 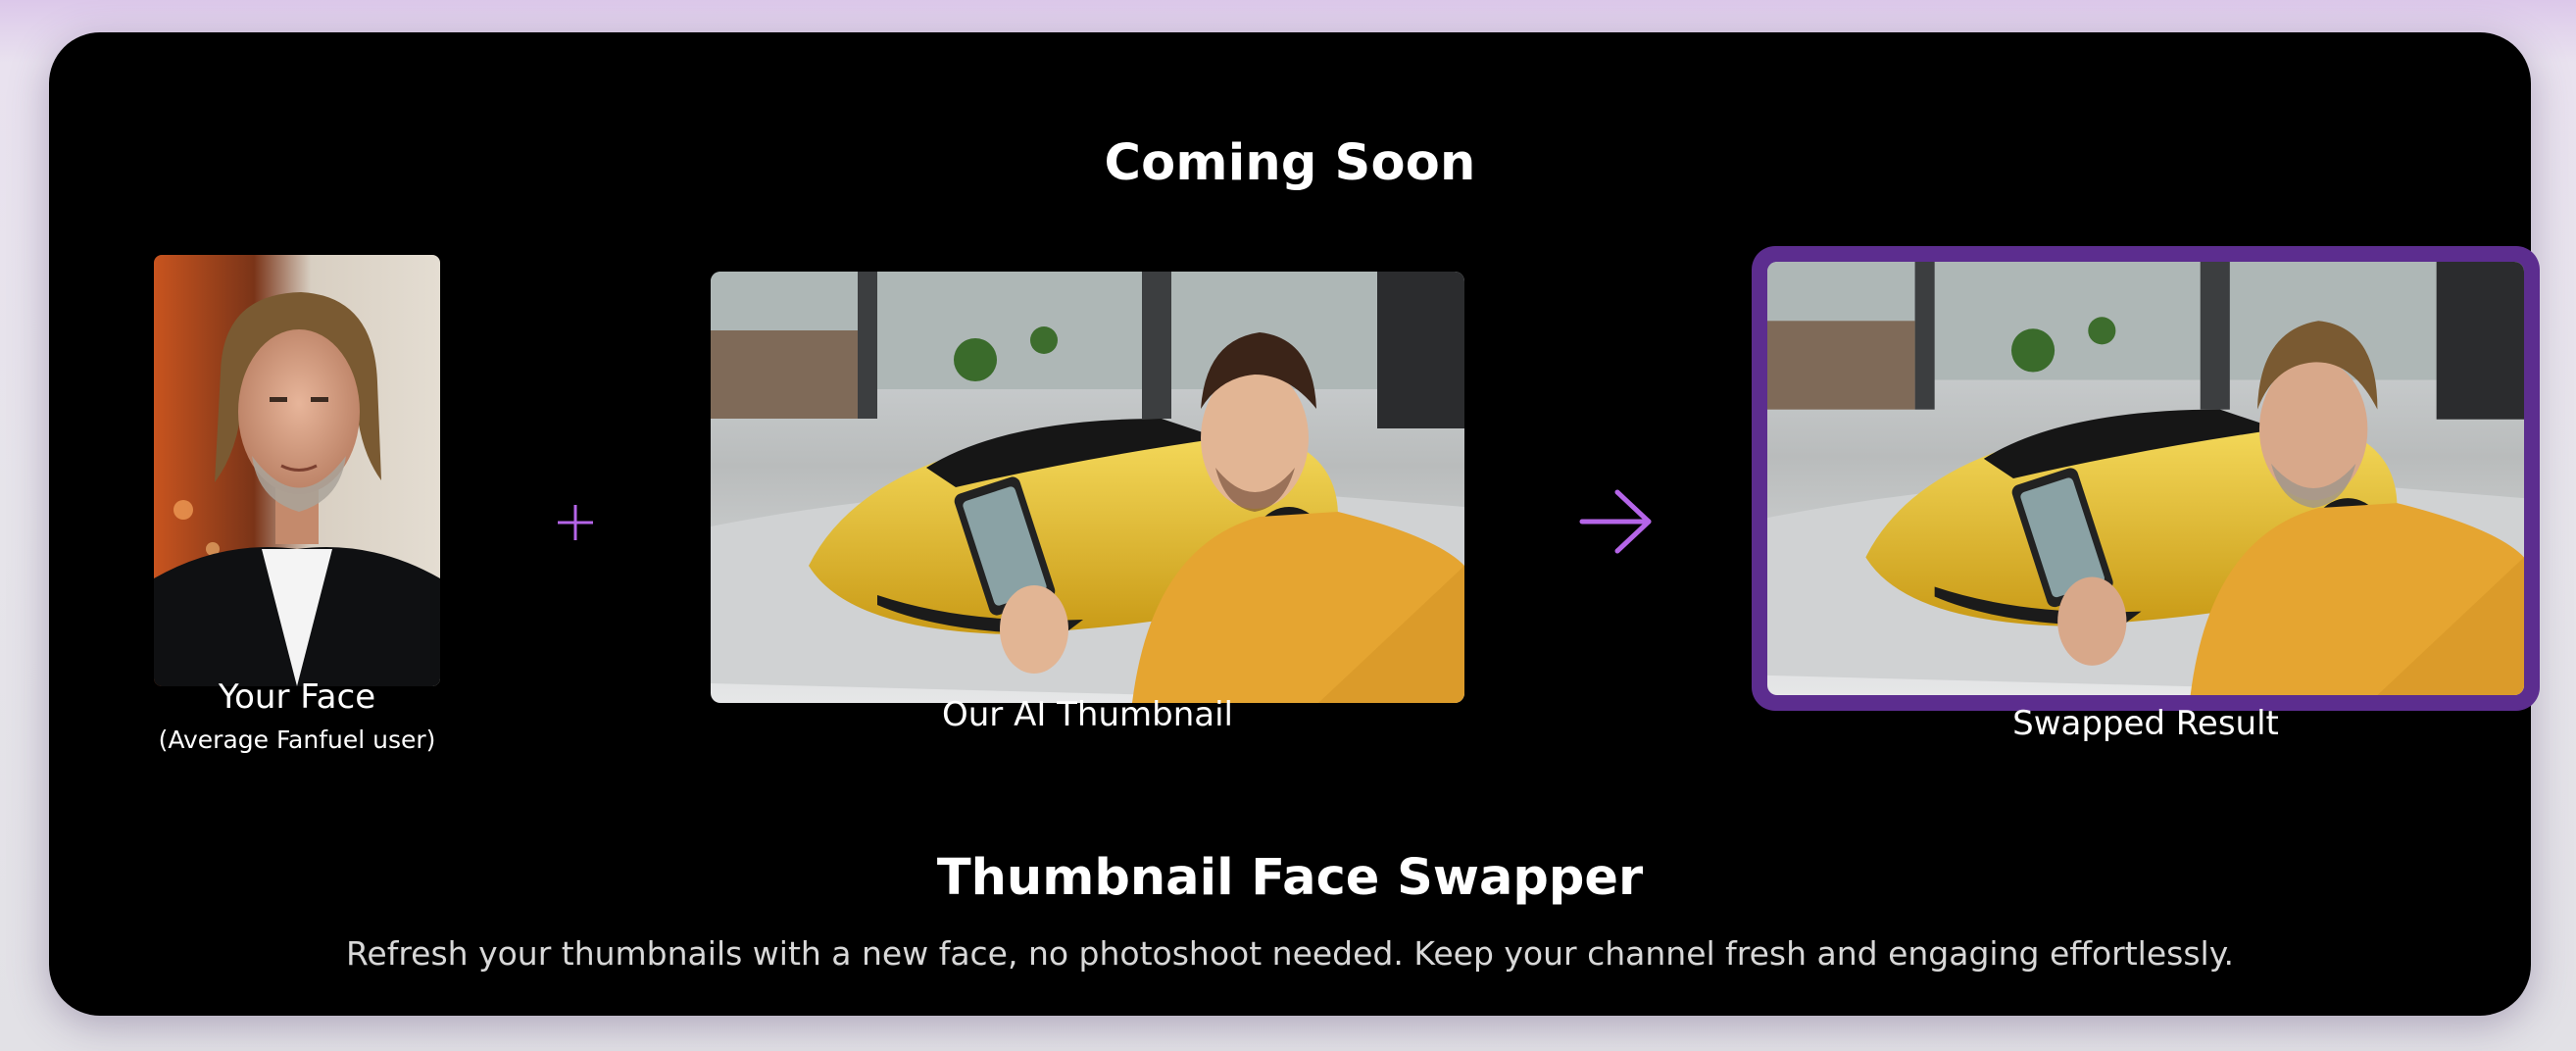 I want to click on thumbnail-label: Our AI Thumbnail, so click(x=1087, y=714).